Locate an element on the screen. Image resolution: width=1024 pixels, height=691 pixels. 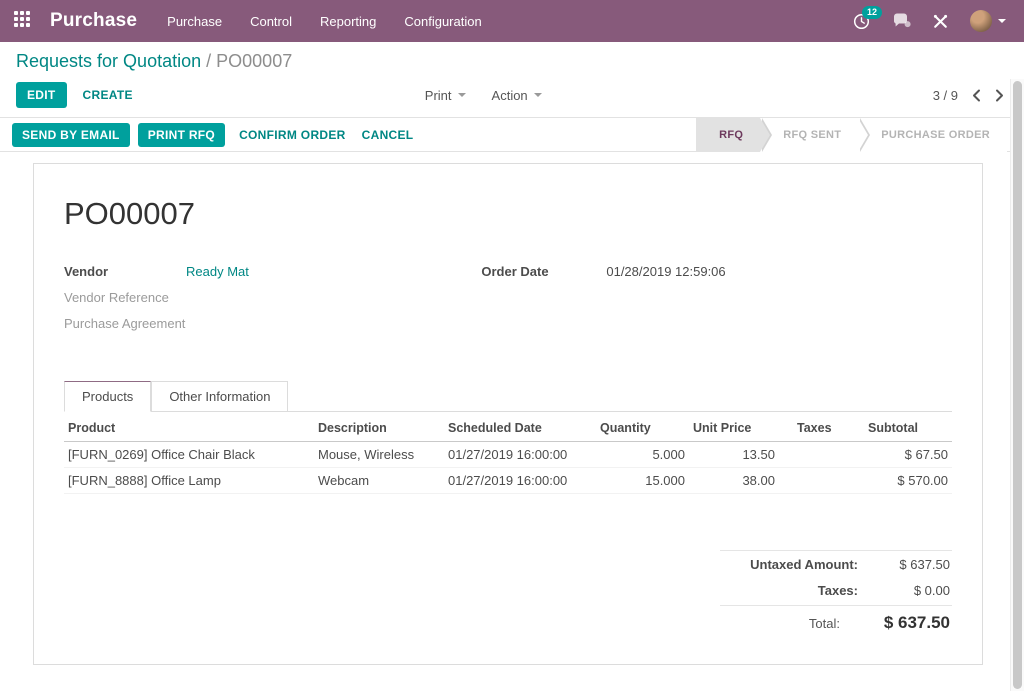
cell-description: Webcam is located at coordinates (379, 480).